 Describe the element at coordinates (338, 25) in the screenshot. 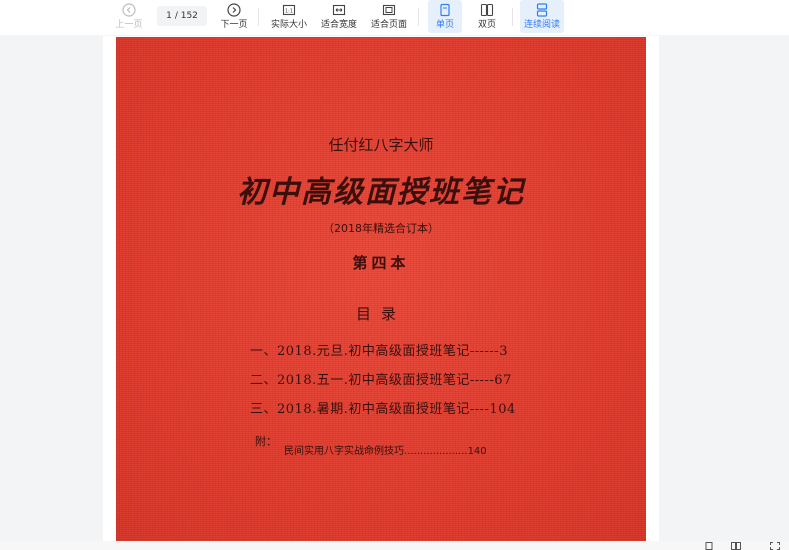

I see `fit-width-label: 适合宽度` at that location.